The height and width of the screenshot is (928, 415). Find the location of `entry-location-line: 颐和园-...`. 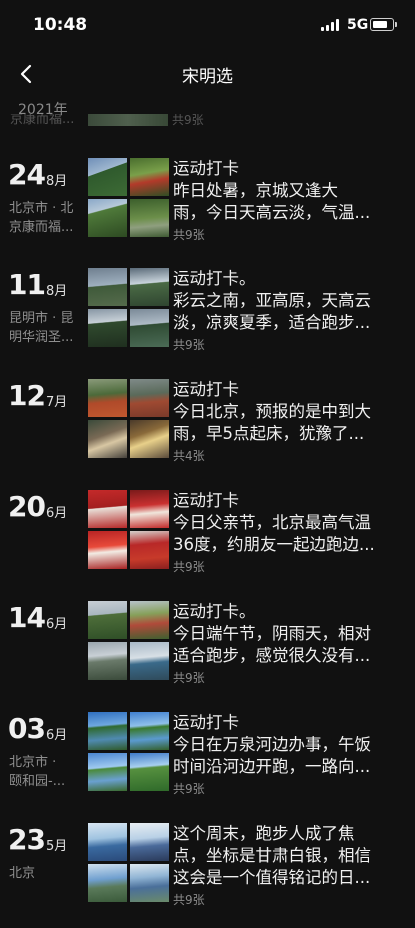

entry-location-line: 颐和园-... is located at coordinates (37, 781).